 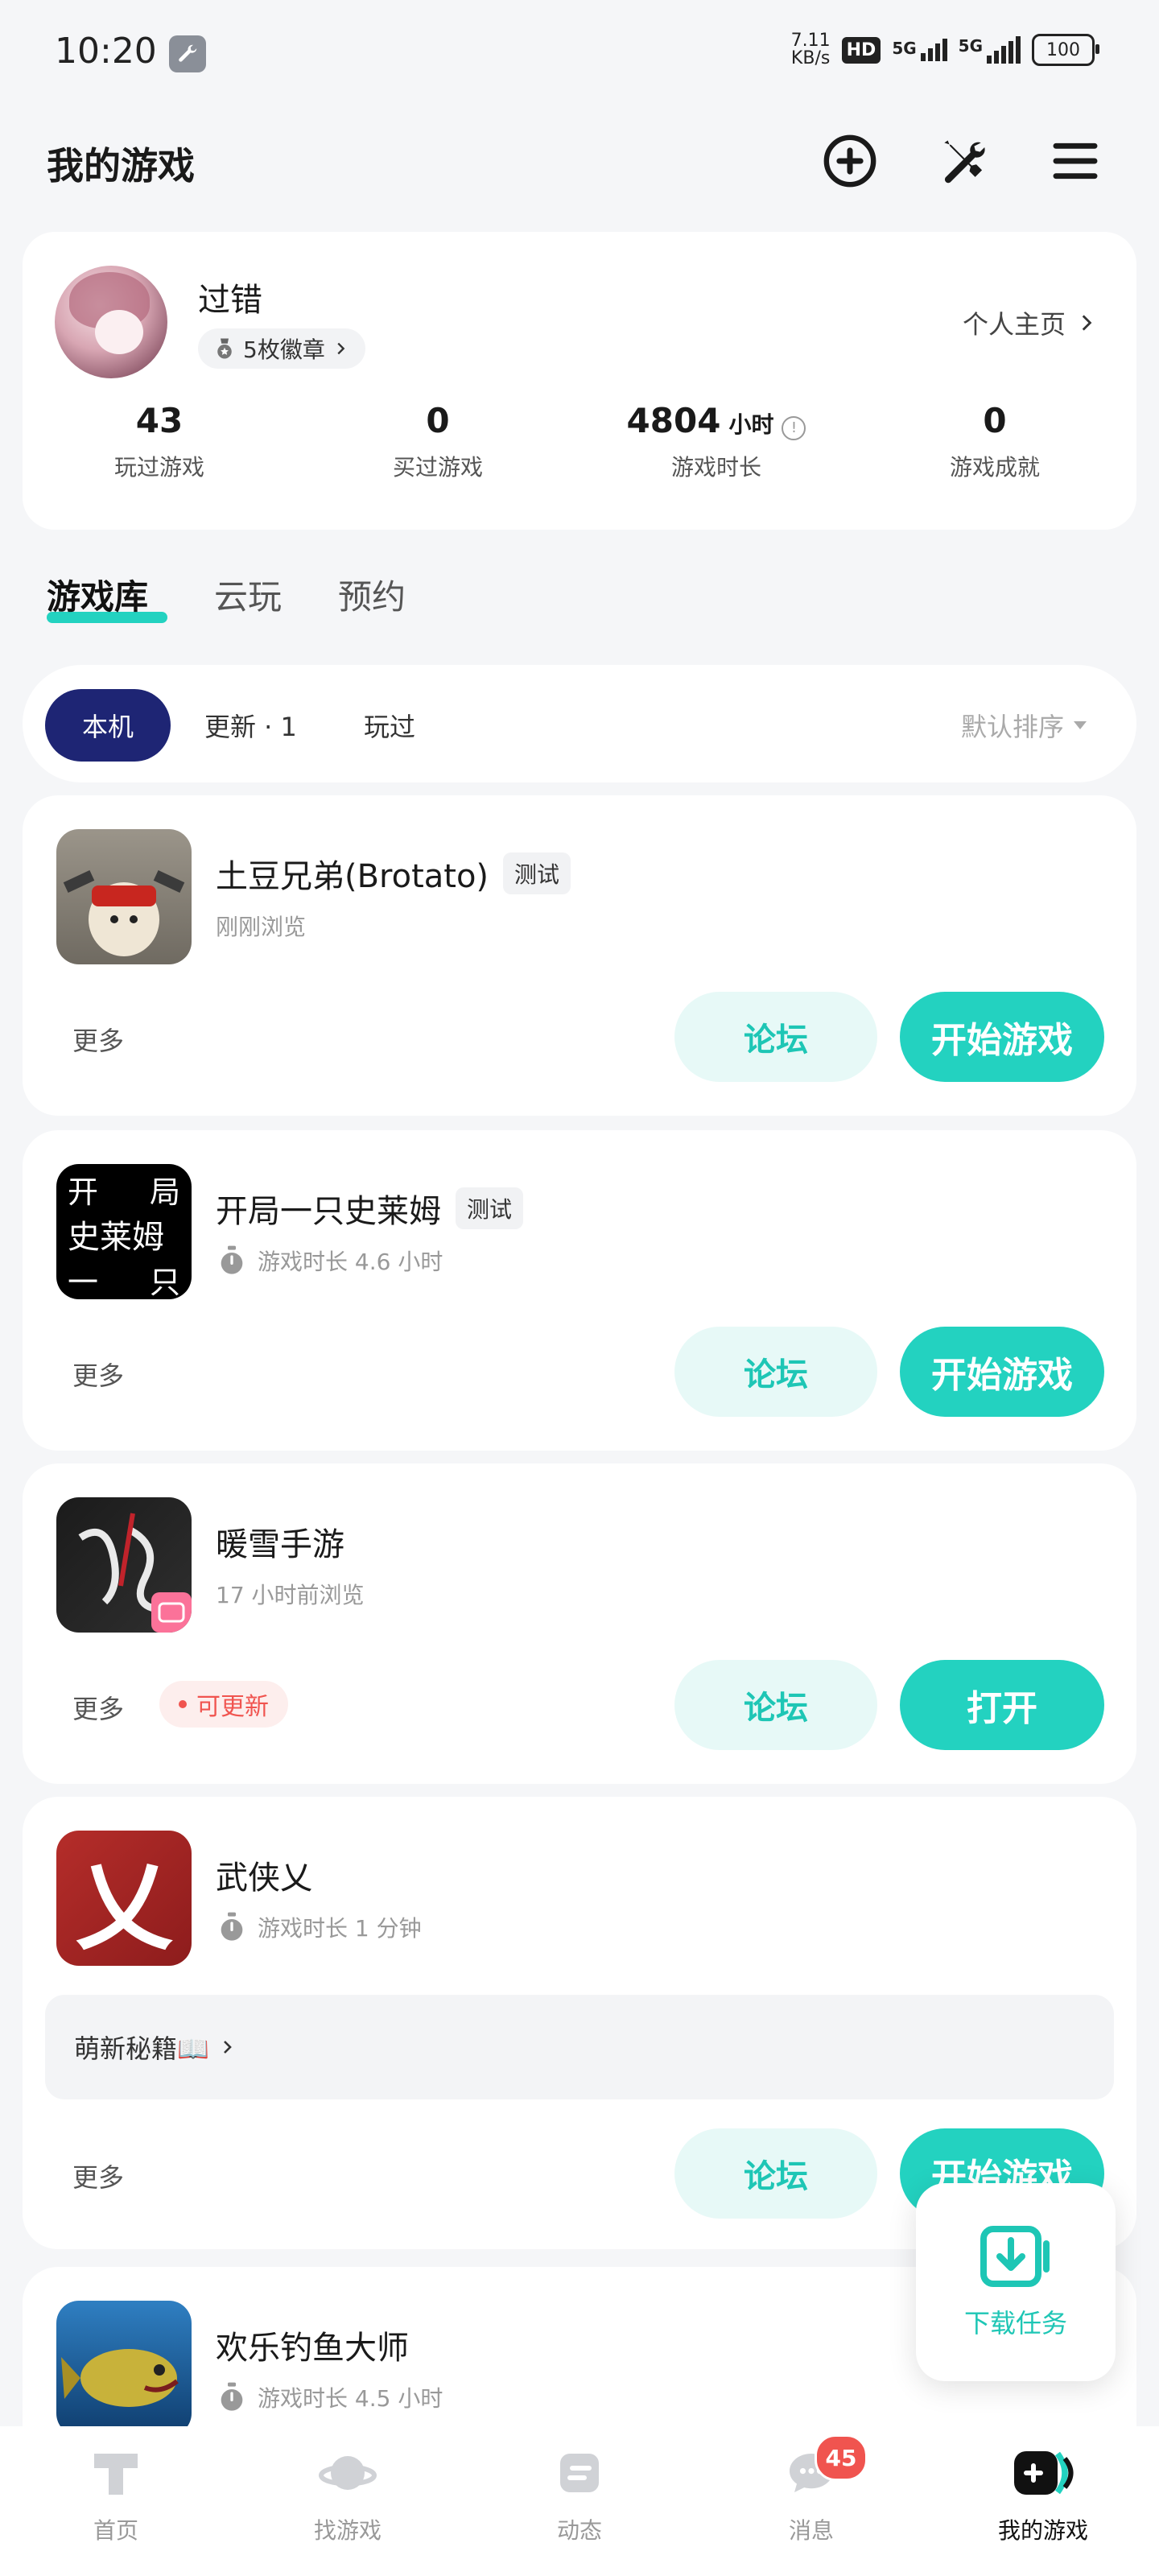 I want to click on status-time: 10:20, so click(x=106, y=51).